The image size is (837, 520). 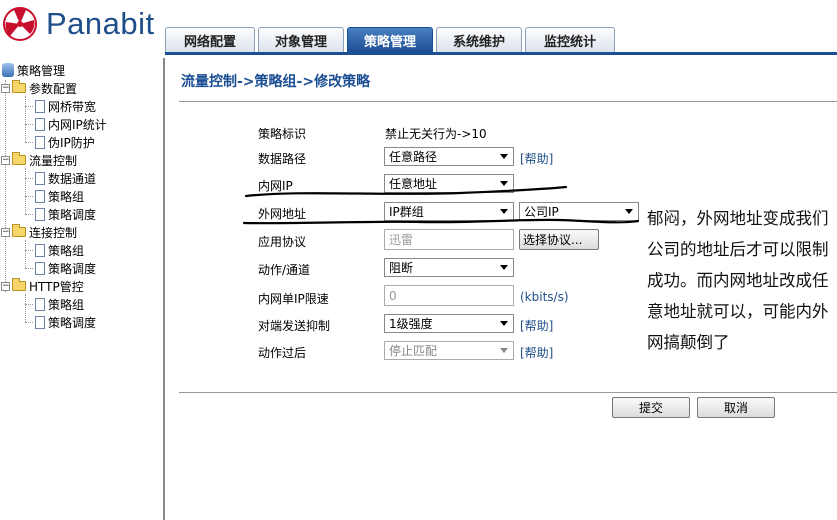 I want to click on annotation-underline-upper, so click(x=406, y=191).